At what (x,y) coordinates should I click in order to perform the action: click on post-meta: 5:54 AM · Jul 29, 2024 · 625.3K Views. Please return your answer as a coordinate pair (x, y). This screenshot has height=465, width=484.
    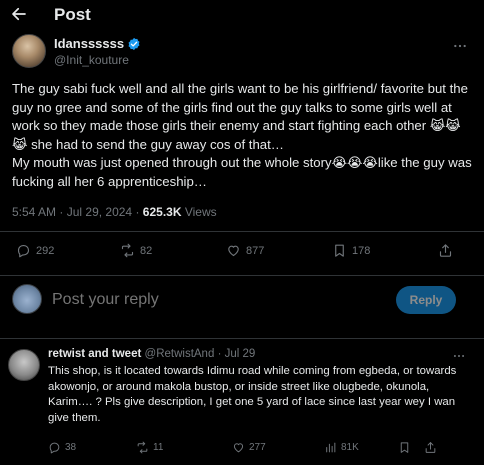
    Looking at the image, I should click on (114, 212).